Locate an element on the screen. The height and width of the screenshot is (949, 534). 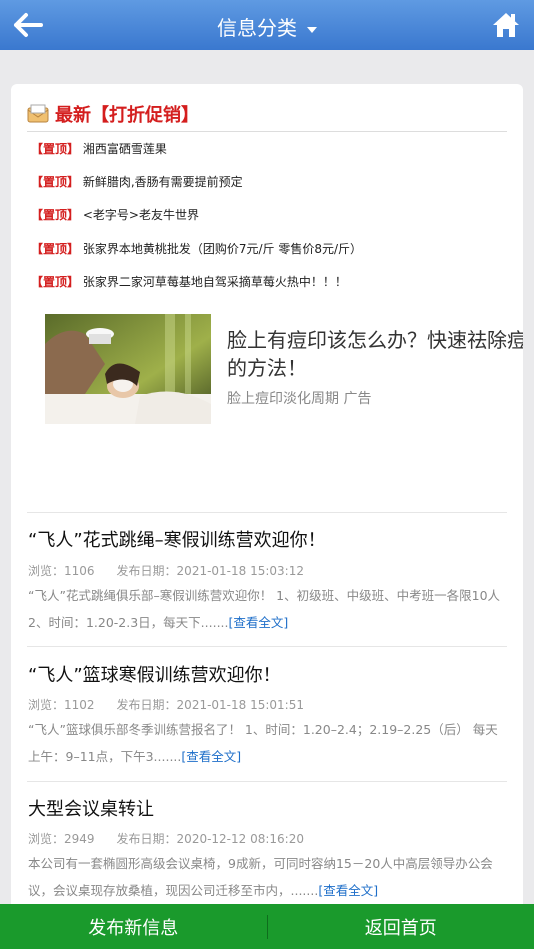
publish-button: 发布新信息 is located at coordinates (133, 927).